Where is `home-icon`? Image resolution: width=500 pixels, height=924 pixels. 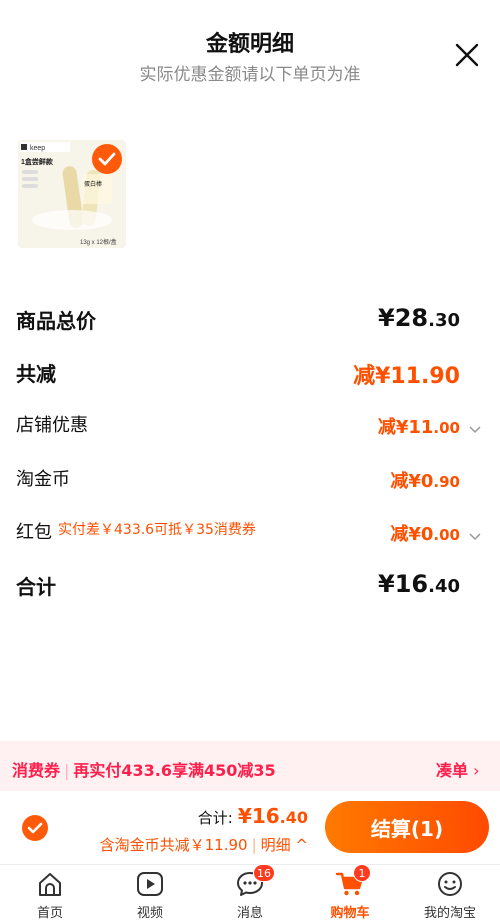 home-icon is located at coordinates (50, 884).